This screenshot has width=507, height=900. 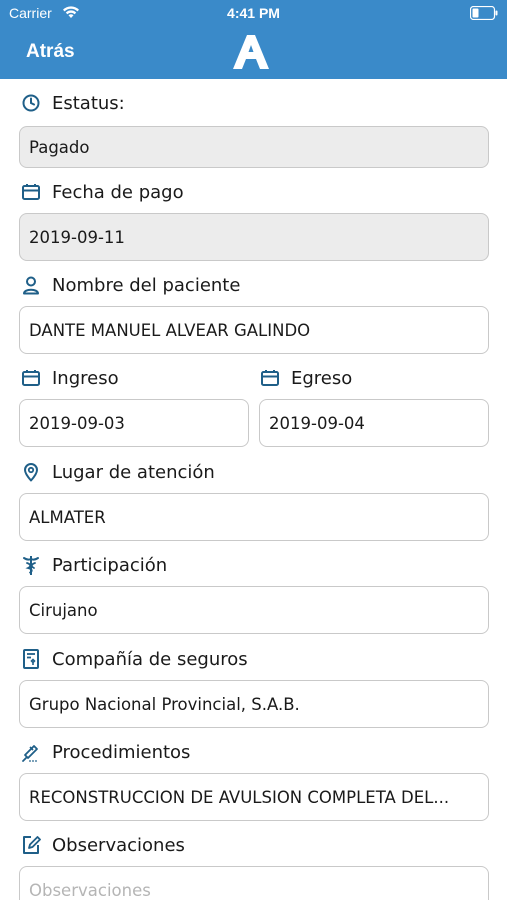 What do you see at coordinates (254, 517) in the screenshot?
I see `place-field: ALMATER` at bounding box center [254, 517].